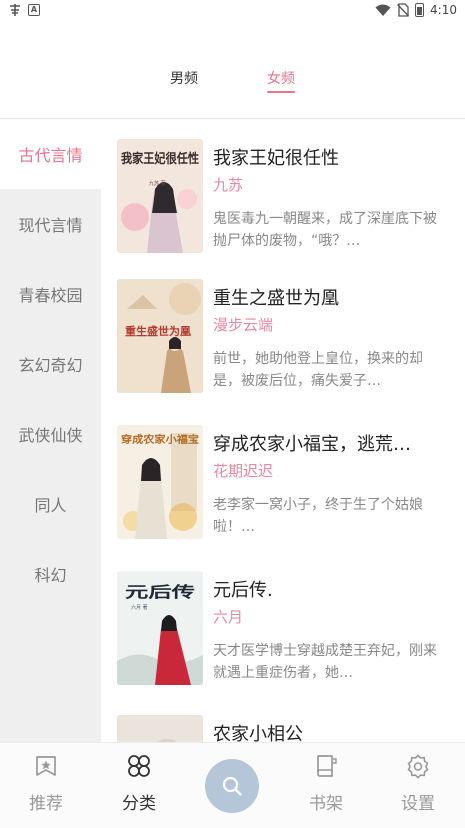 This screenshot has width=465, height=828. I want to click on book-author: 花期迟迟, so click(243, 470).